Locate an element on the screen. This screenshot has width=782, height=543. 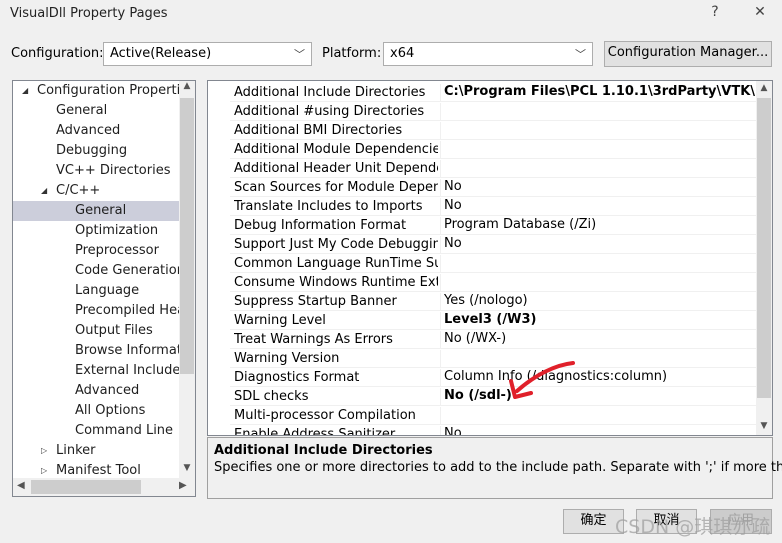
property-row: Multi-processor Compilation is located at coordinates (493, 415).